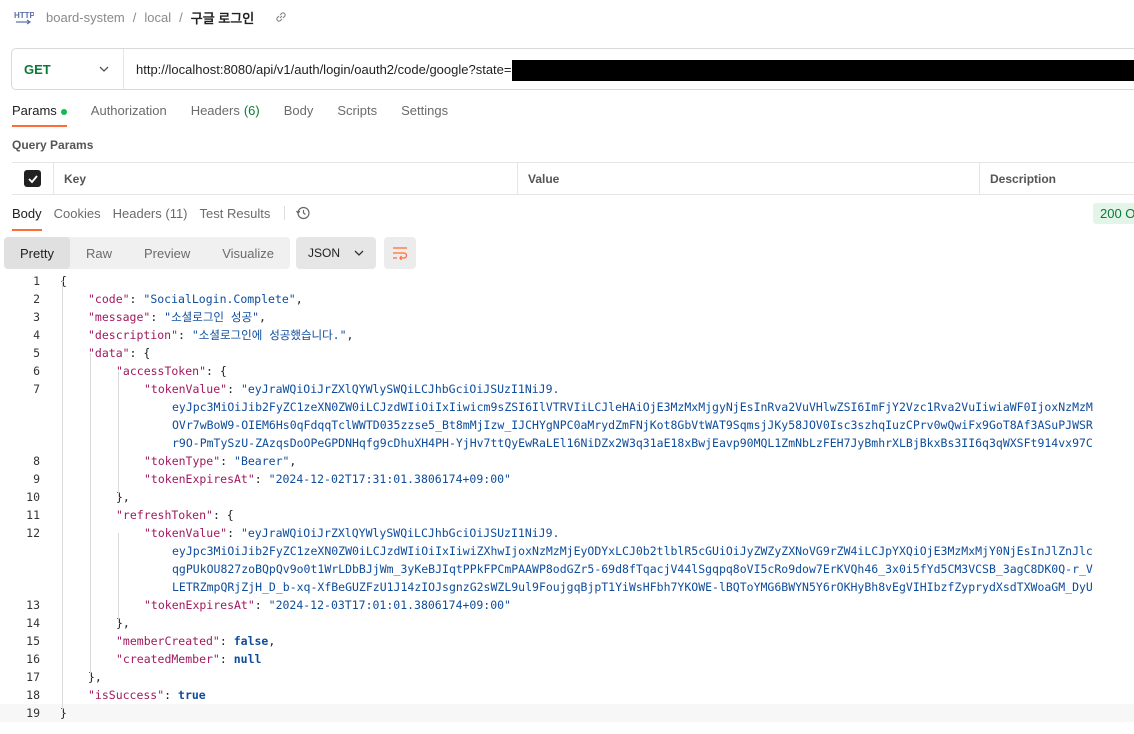 This screenshot has width=1134, height=734. Describe the element at coordinates (109, 353) in the screenshot. I see `json-key: "data"` at that location.